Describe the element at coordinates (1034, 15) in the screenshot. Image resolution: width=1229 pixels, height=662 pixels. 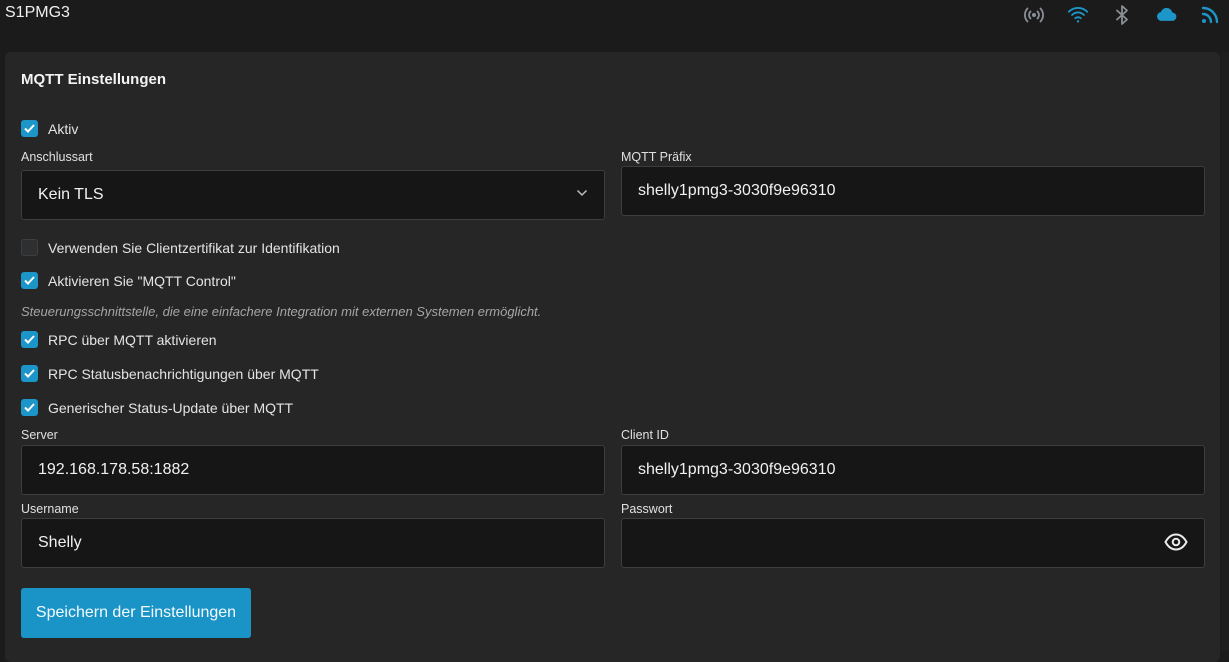
I see `broadcast-icon` at that location.